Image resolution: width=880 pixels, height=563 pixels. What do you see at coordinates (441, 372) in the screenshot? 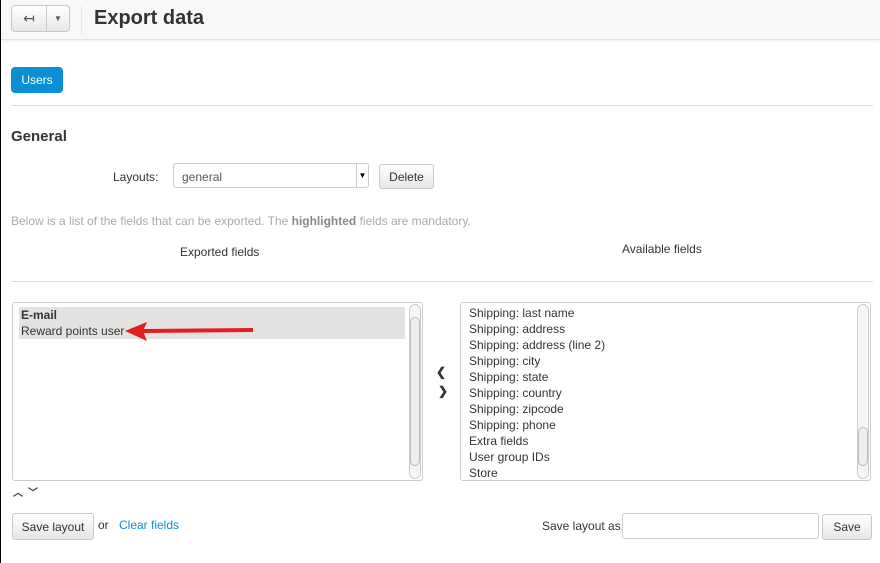
I see `move-left-icon: ❮` at bounding box center [441, 372].